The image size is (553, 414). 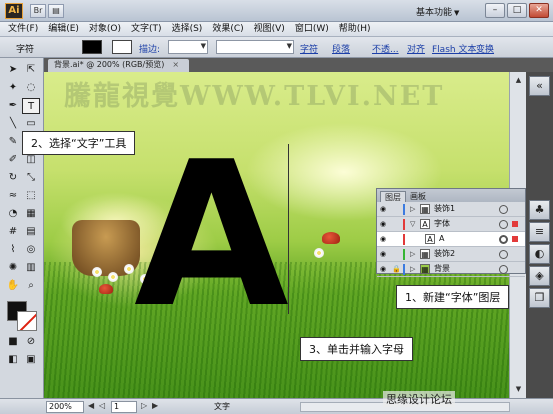 What do you see at coordinates (31, 124) in the screenshot?
I see `rectangle-tool-icon: ▭` at bounding box center [31, 124].